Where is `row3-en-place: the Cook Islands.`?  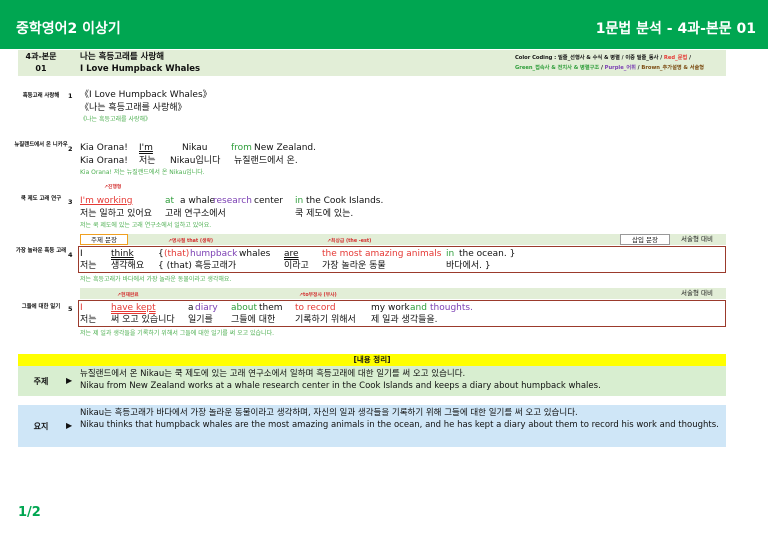
row3-en-place: the Cook Islands. is located at coordinates (345, 201).